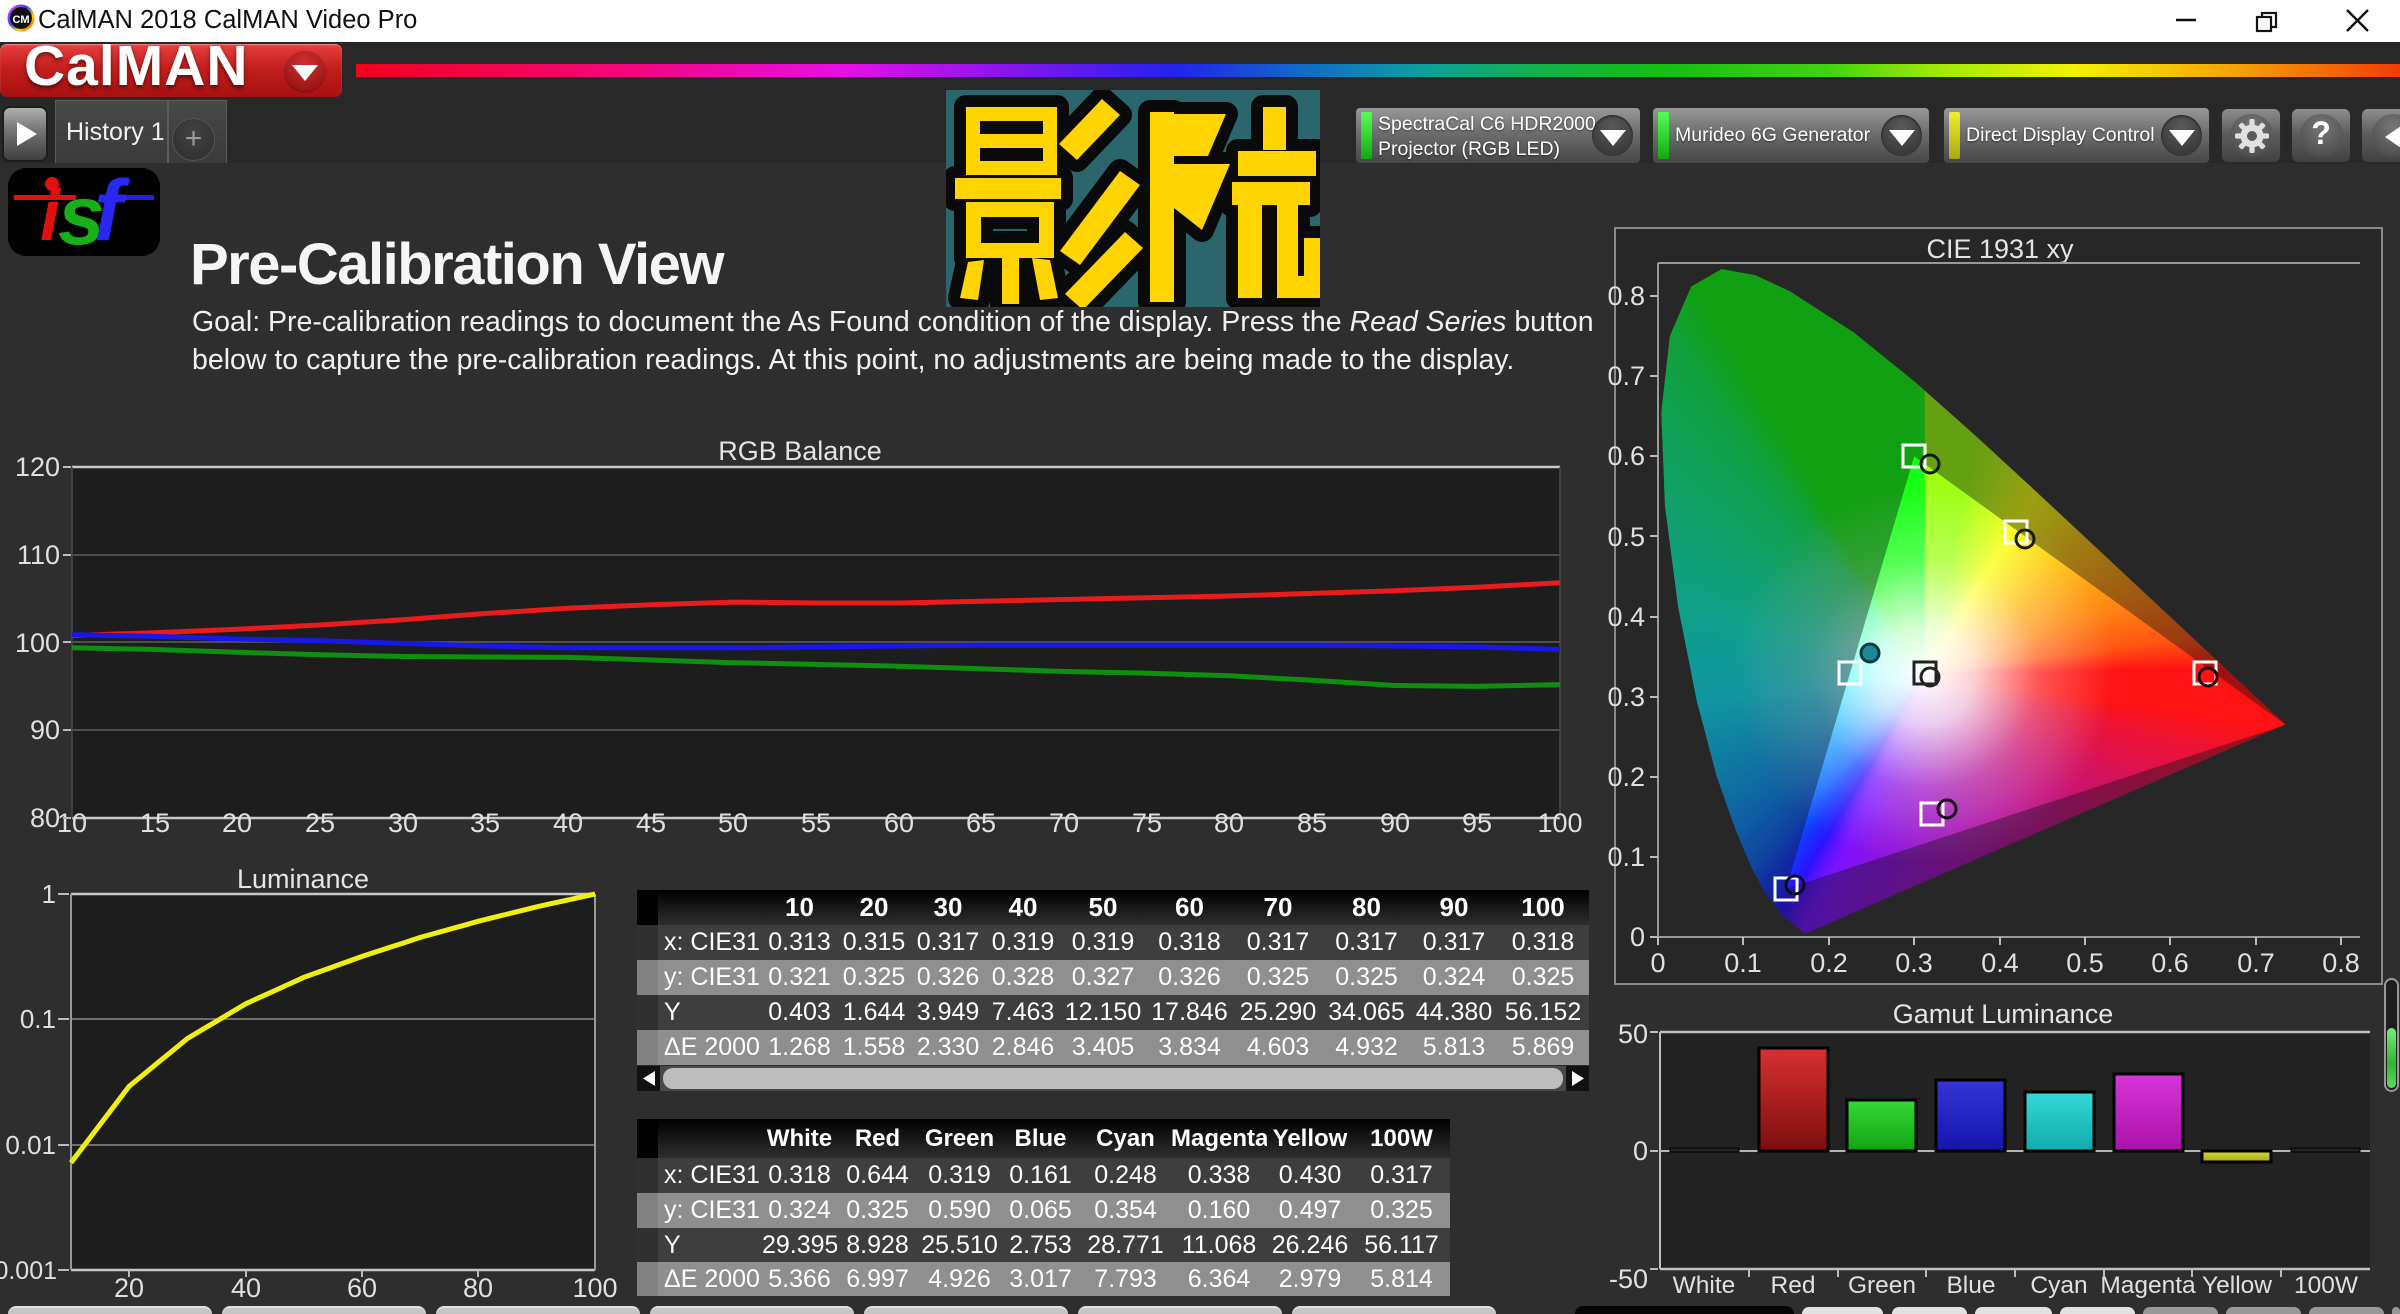 The height and width of the screenshot is (1314, 2400). Describe the element at coordinates (1628, 1279) in the screenshot. I see `svg-text: -50` at that location.